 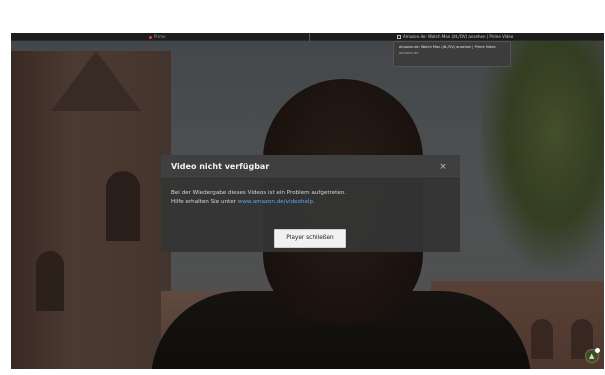 What do you see at coordinates (220, 166) in the screenshot?
I see `dialog-title: Video nicht verfügbar` at bounding box center [220, 166].